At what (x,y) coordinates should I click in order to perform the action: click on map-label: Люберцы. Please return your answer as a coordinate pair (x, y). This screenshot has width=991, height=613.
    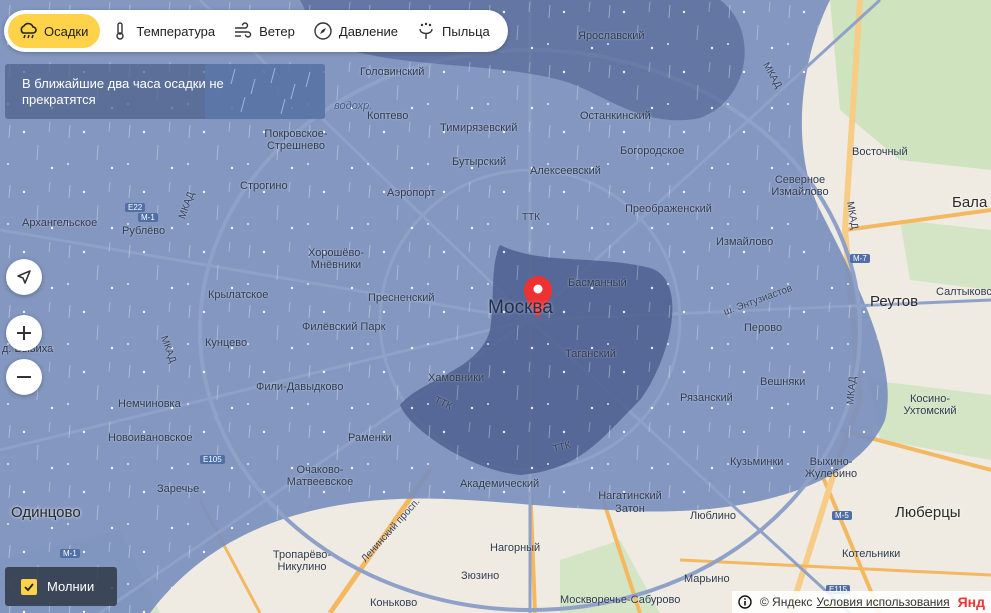
    Looking at the image, I should click on (928, 512).